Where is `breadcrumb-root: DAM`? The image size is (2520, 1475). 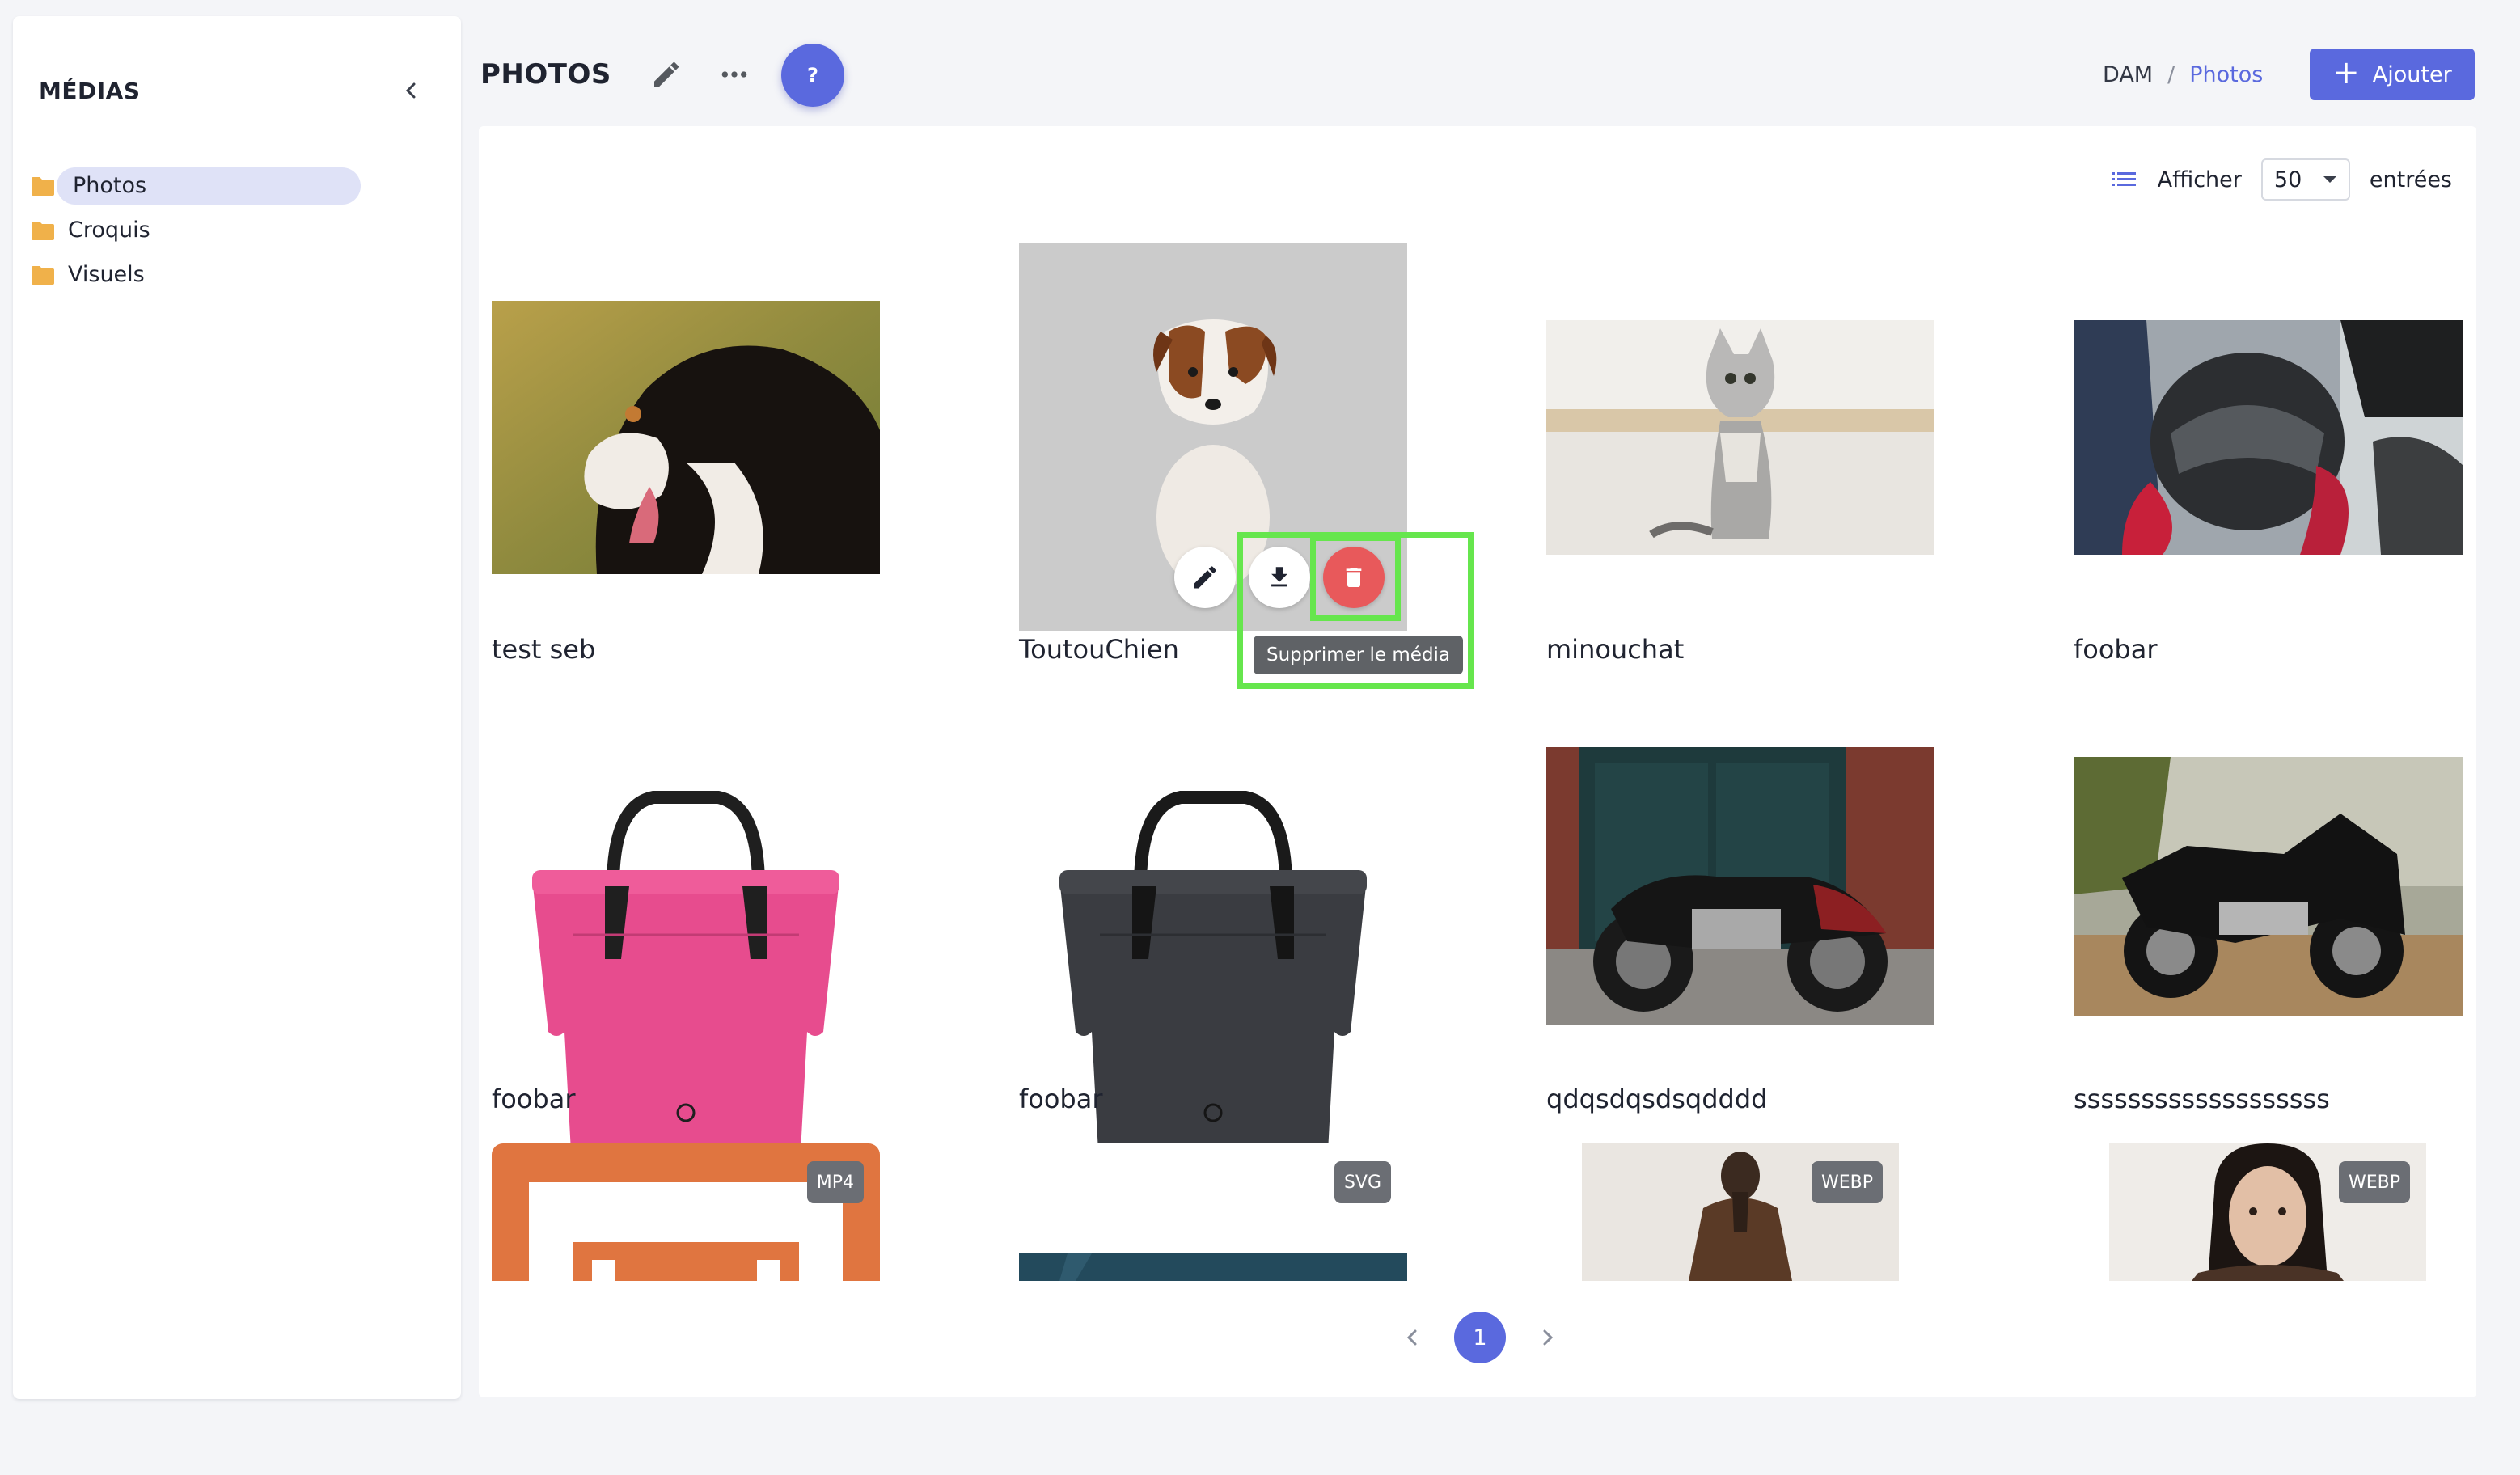
breadcrumb-root: DAM is located at coordinates (2128, 74).